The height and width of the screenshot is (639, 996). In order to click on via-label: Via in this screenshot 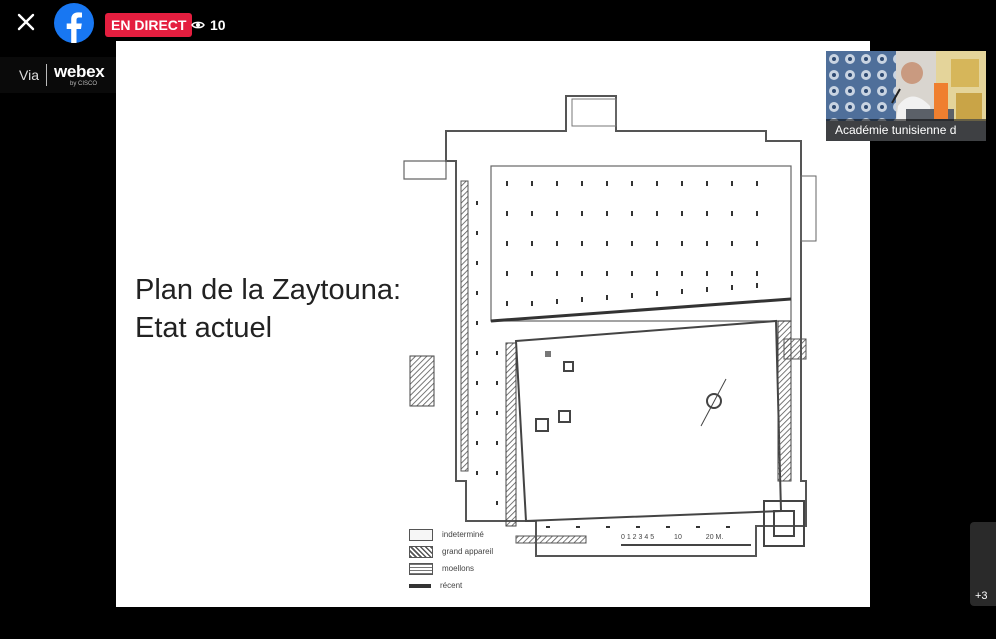, I will do `click(29, 75)`.